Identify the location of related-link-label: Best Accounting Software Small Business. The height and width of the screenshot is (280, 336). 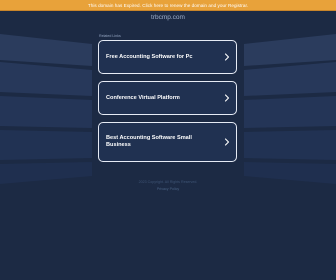
(149, 141).